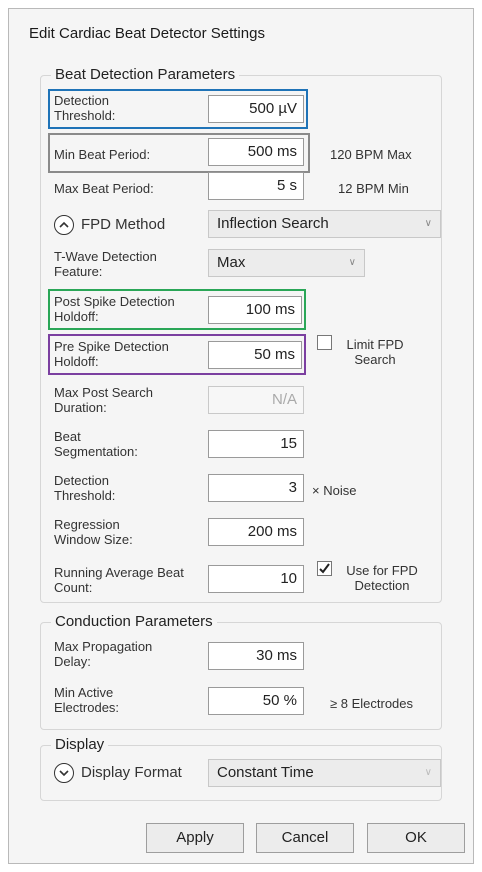 The height and width of the screenshot is (872, 482). What do you see at coordinates (256, 400) in the screenshot?
I see `max-post-search-input: N/A` at bounding box center [256, 400].